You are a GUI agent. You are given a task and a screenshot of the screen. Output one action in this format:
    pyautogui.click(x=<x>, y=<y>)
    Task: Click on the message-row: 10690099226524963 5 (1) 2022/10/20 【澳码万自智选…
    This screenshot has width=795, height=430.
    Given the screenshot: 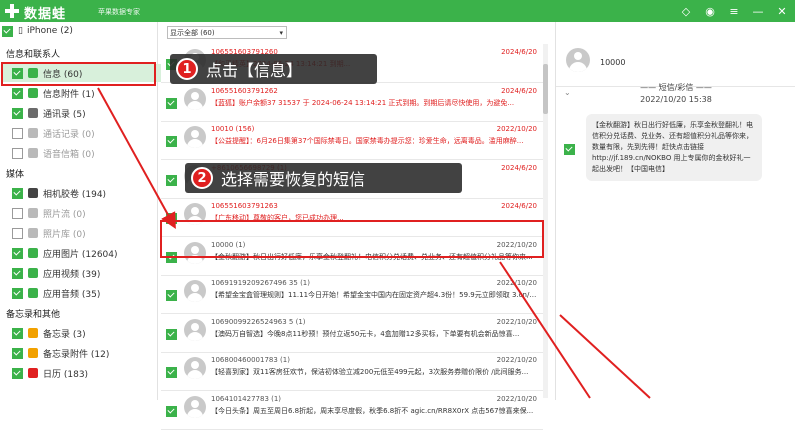 What is the action you would take?
    pyautogui.click(x=352, y=333)
    